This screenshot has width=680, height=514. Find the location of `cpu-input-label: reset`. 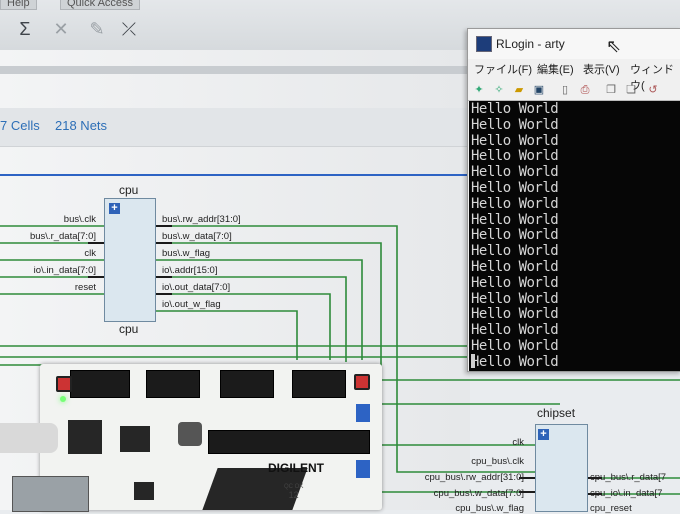

cpu-input-label: reset is located at coordinates (85, 287).